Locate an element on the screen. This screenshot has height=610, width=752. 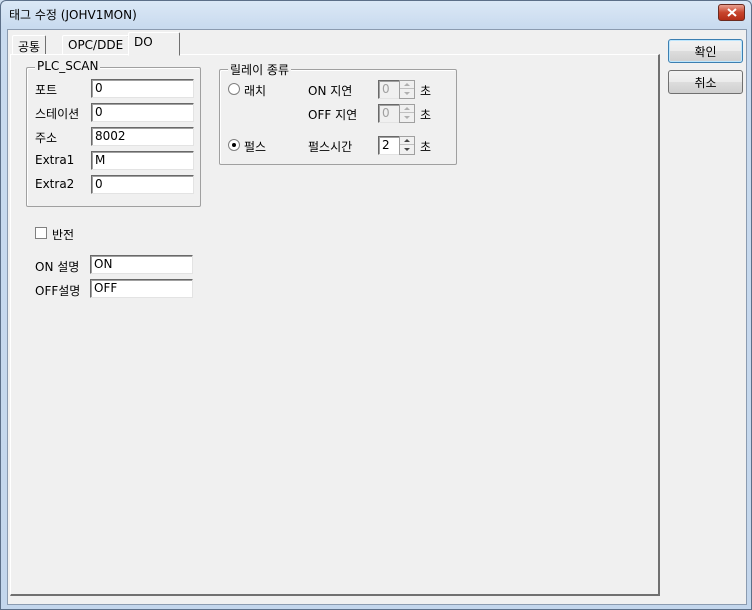
tab-do: DO is located at coordinates (154, 44).